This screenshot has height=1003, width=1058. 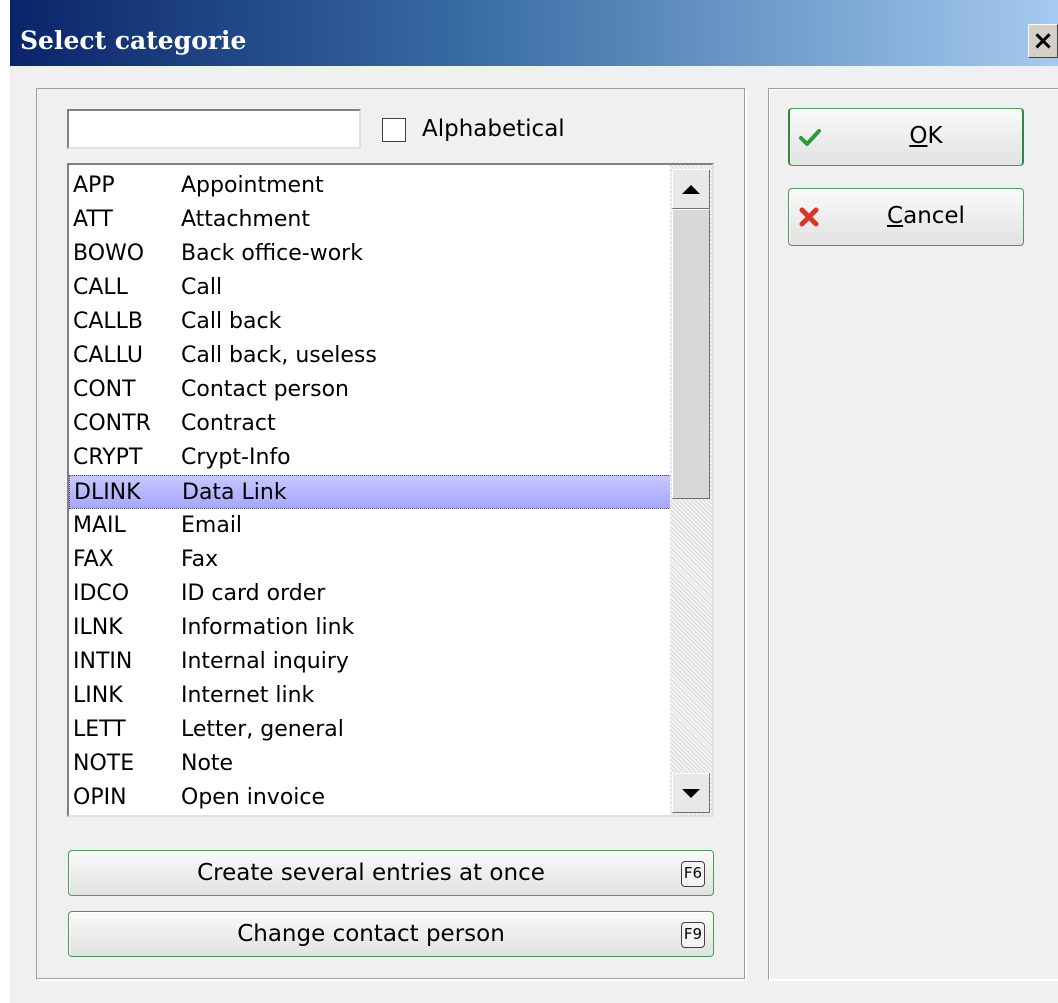 I want to click on list-item-description: ID card order, so click(x=253, y=593).